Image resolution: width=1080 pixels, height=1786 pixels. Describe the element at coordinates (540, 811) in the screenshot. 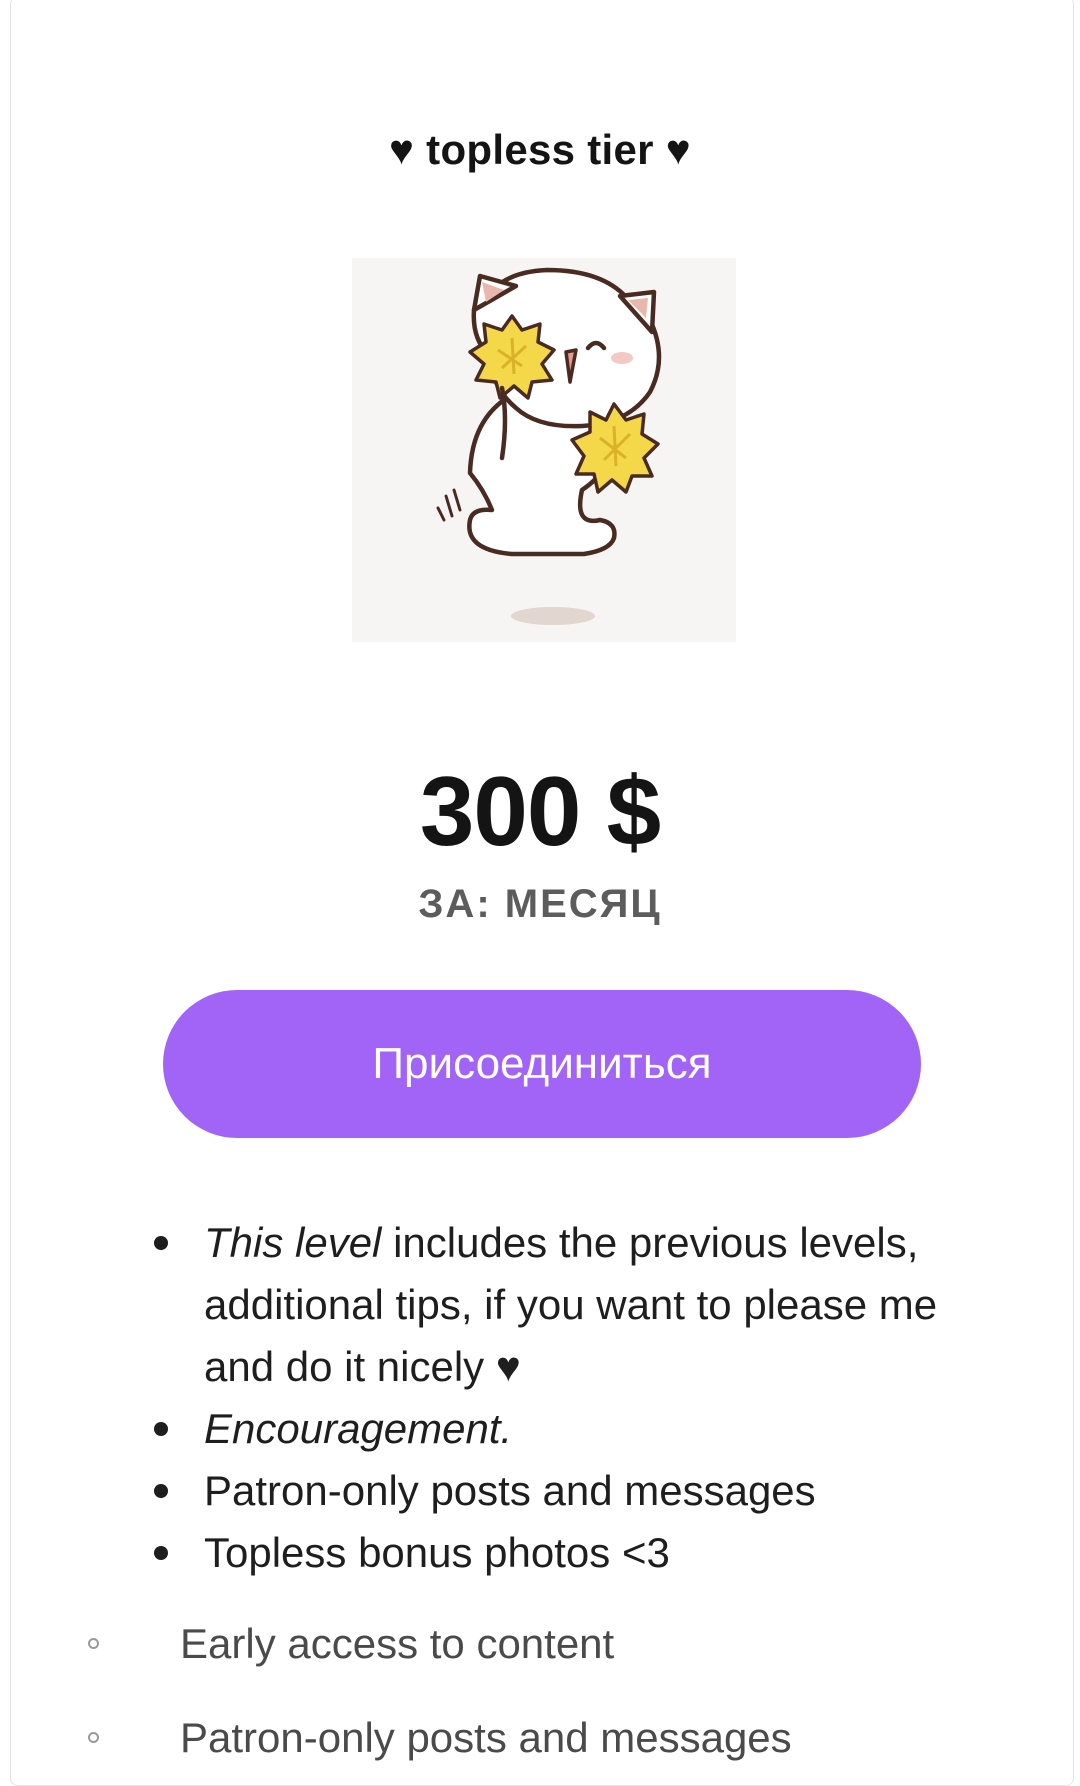

I see `tier-price: 300 $` at that location.